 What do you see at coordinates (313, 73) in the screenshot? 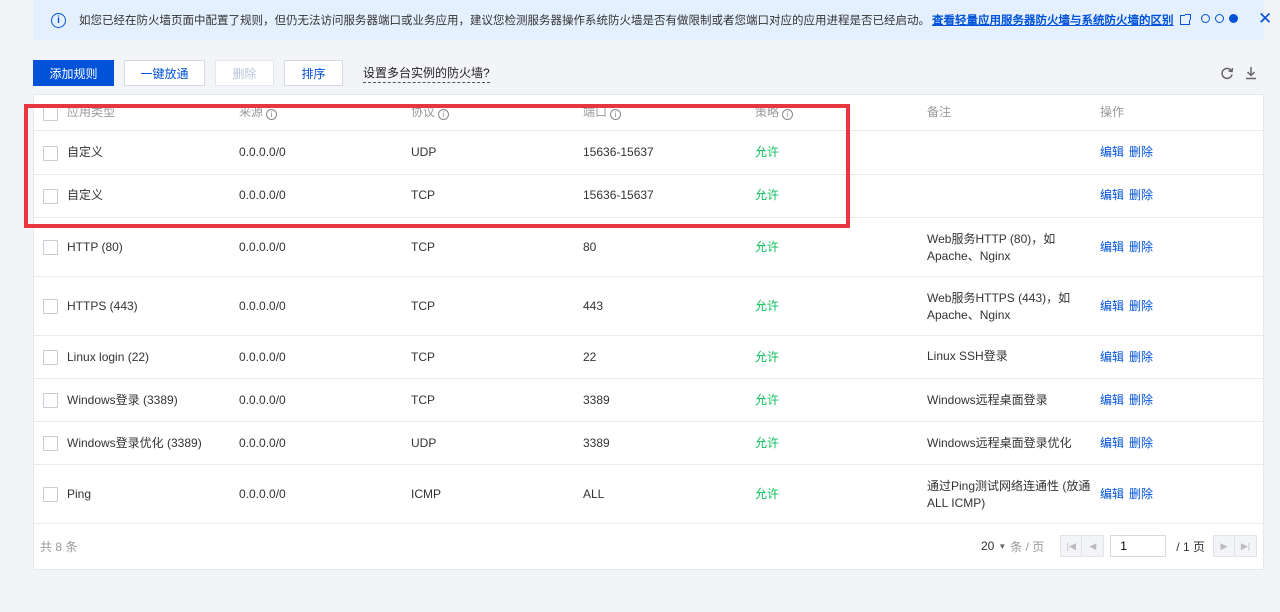
I see `sort-button: 排序` at bounding box center [313, 73].